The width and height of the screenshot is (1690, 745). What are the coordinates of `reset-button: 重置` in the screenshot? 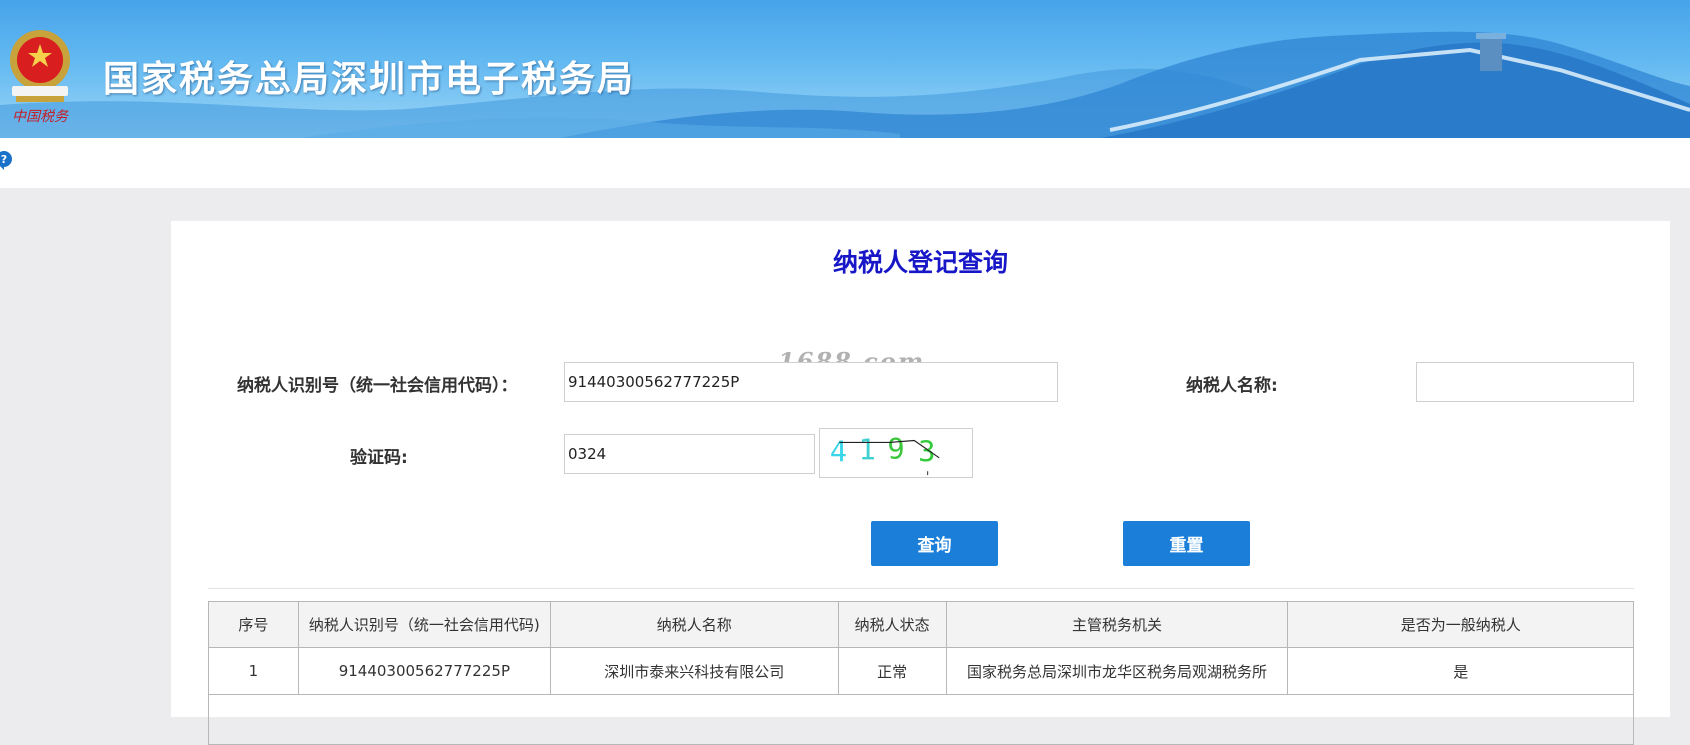 It's located at (1186, 543).